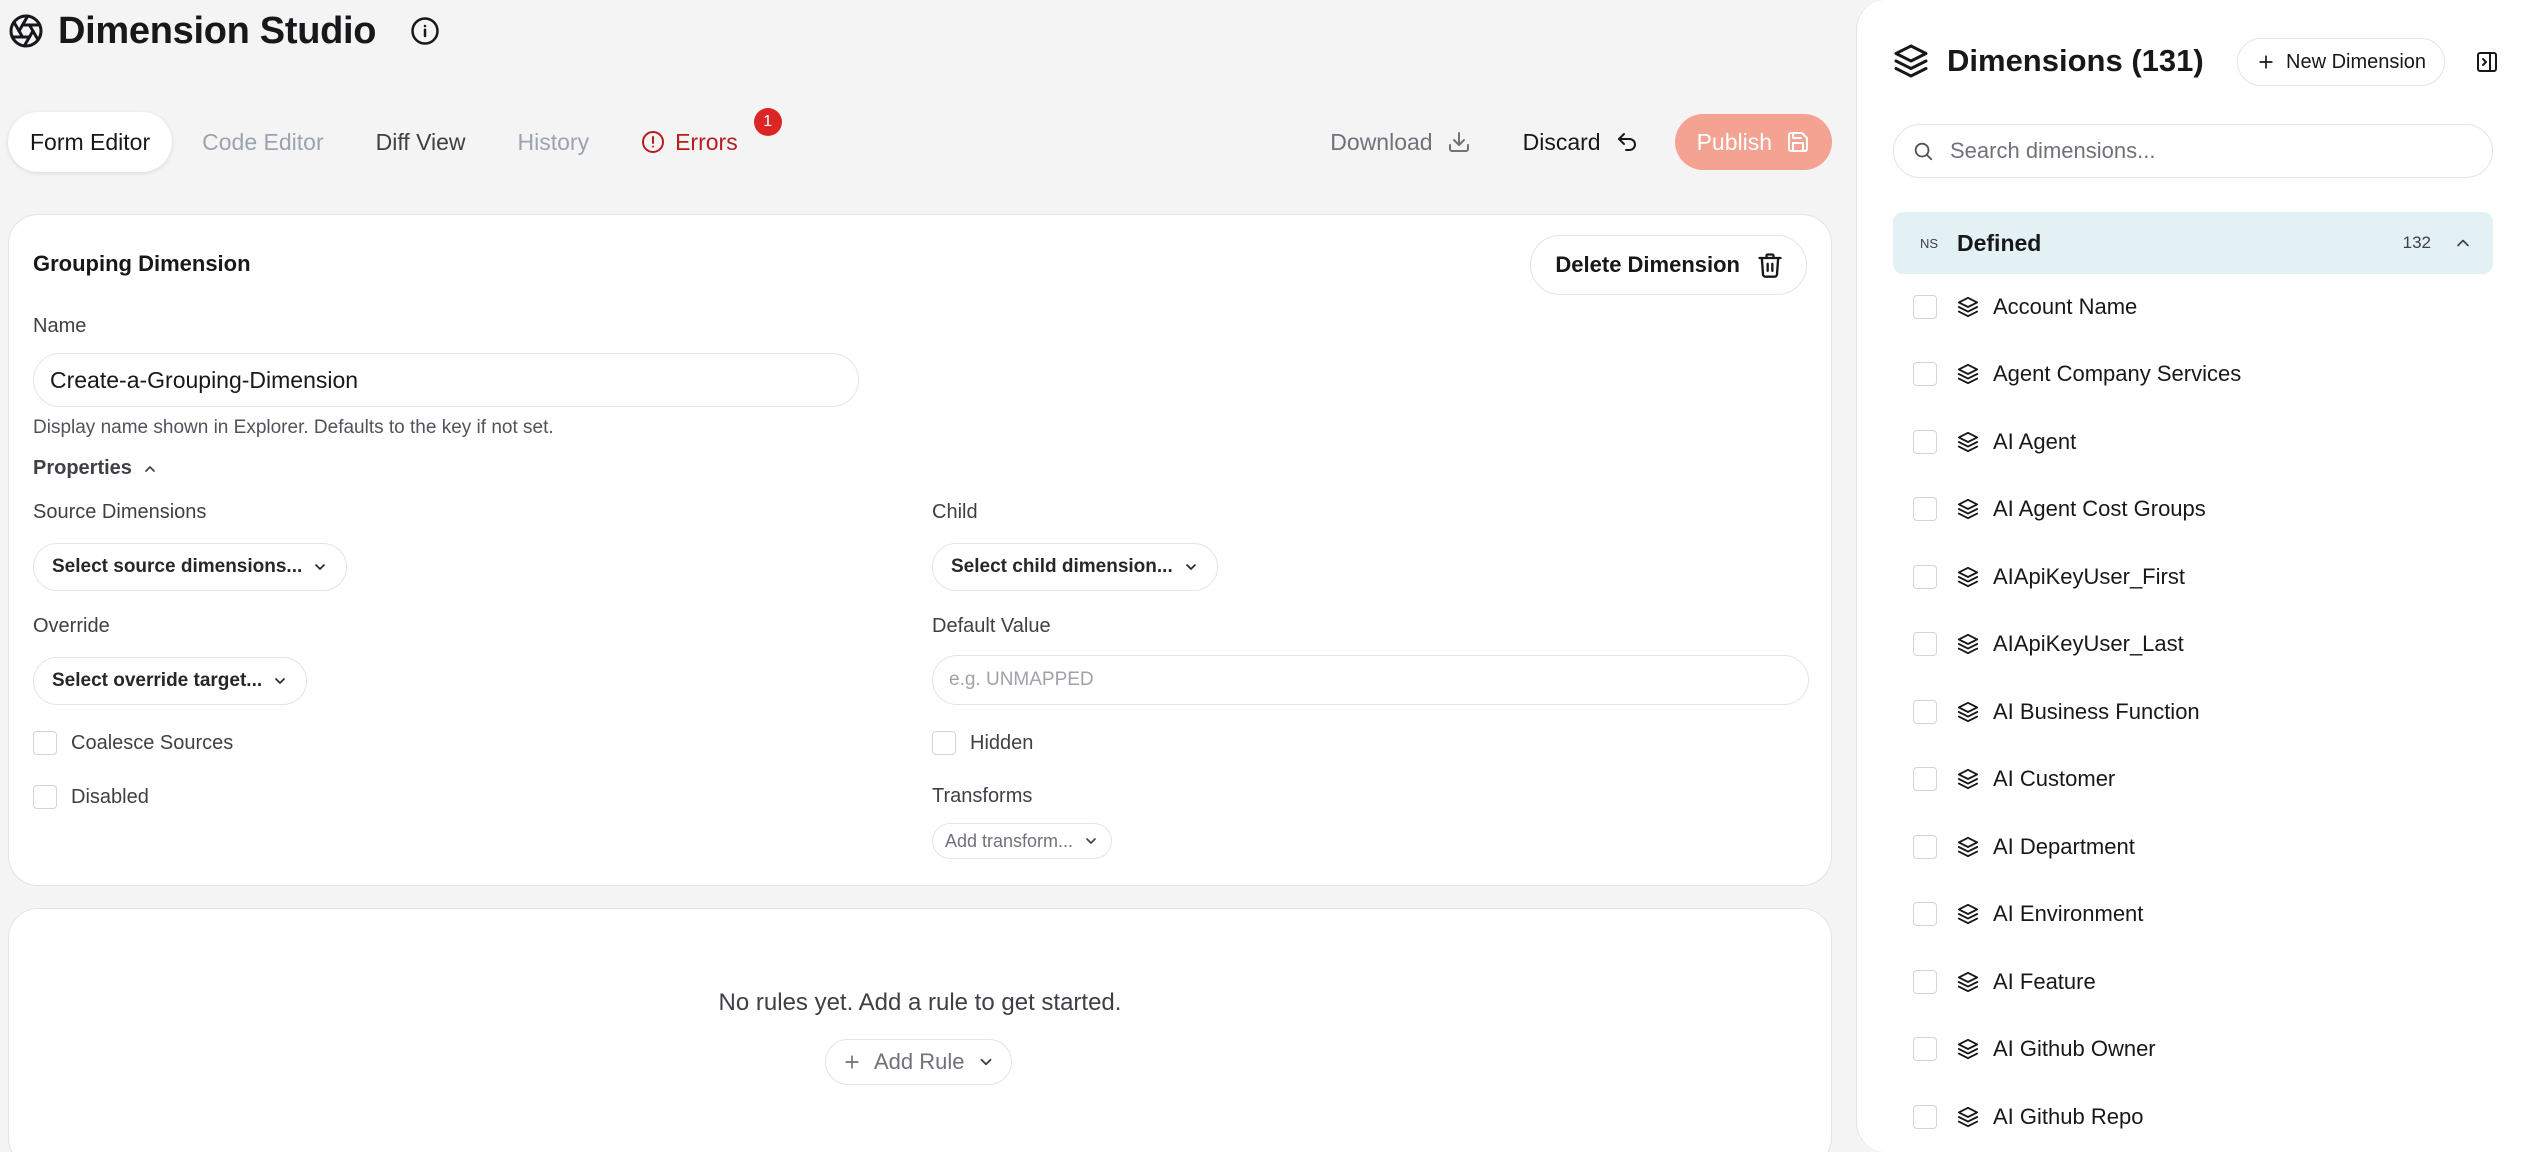  Describe the element at coordinates (45, 743) in the screenshot. I see `coalesce-sources-checkbox` at that location.